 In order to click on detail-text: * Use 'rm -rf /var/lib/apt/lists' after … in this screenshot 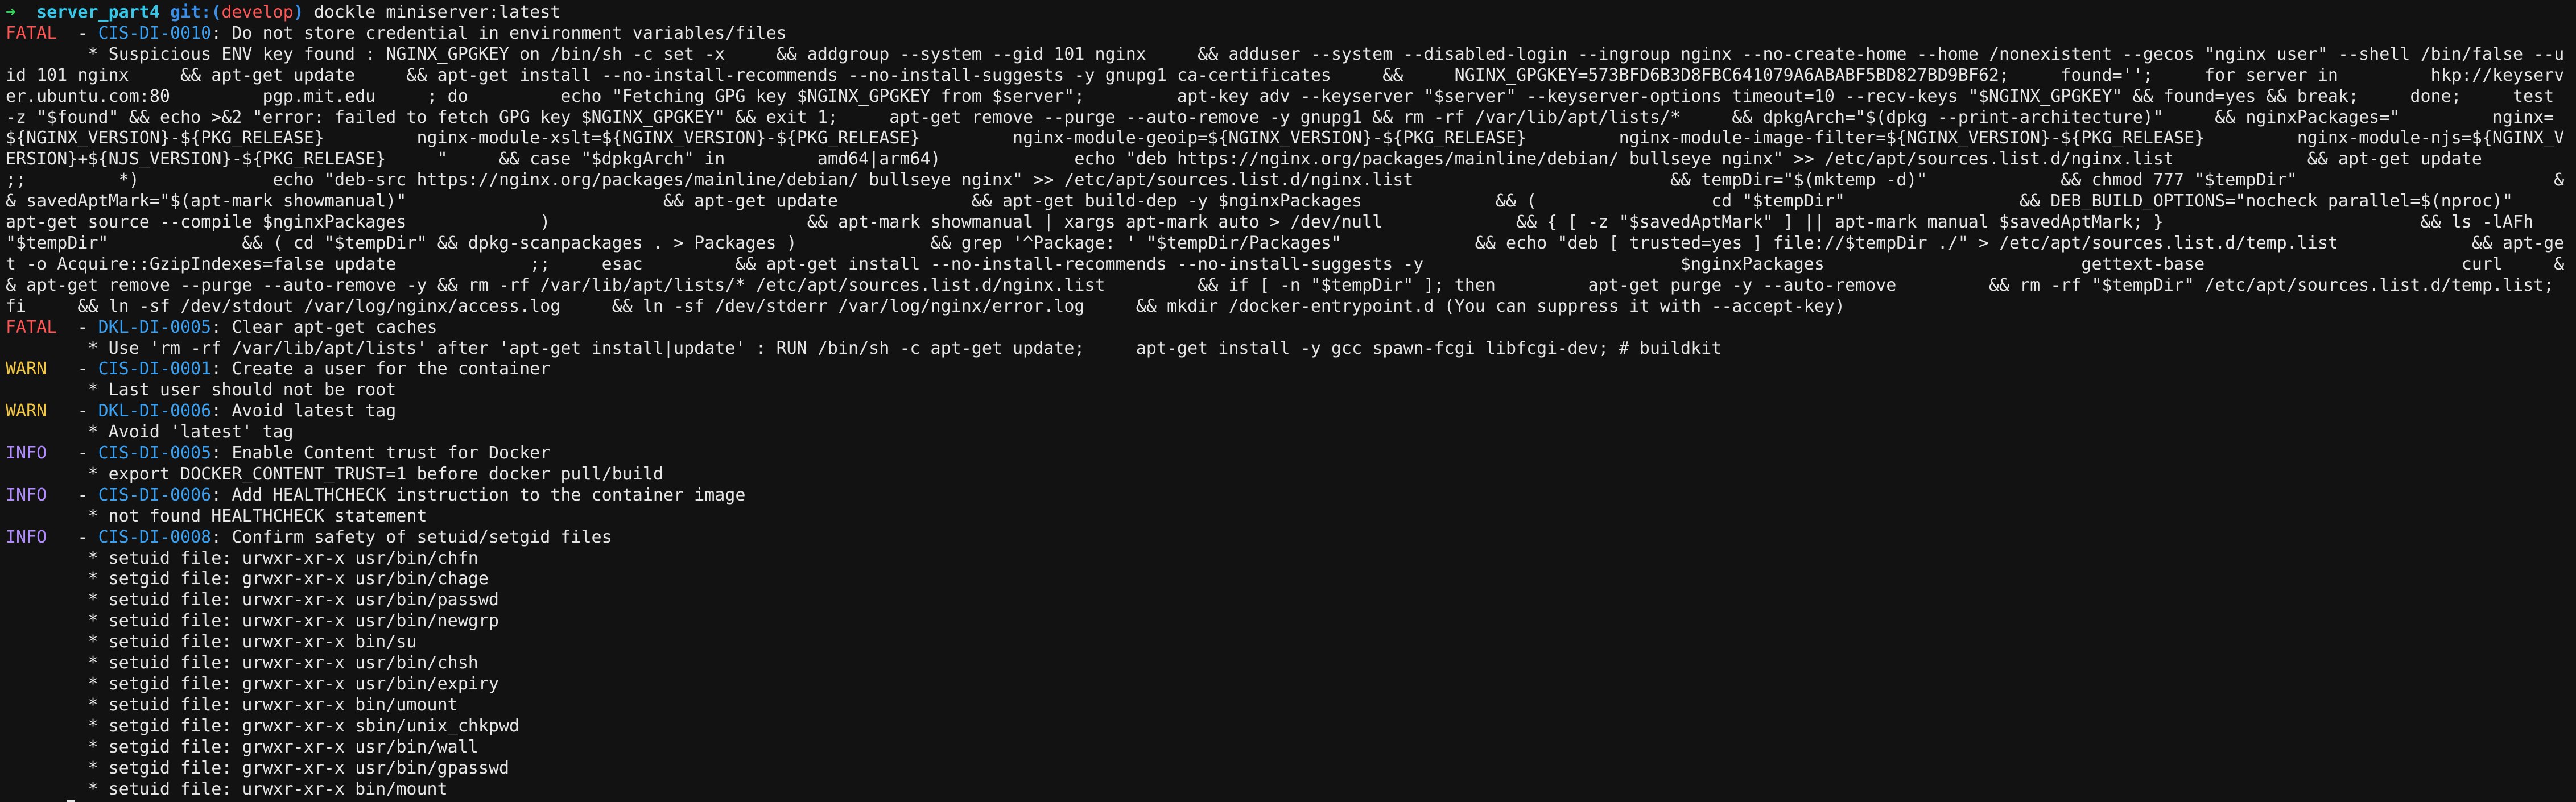, I will do `click(905, 348)`.